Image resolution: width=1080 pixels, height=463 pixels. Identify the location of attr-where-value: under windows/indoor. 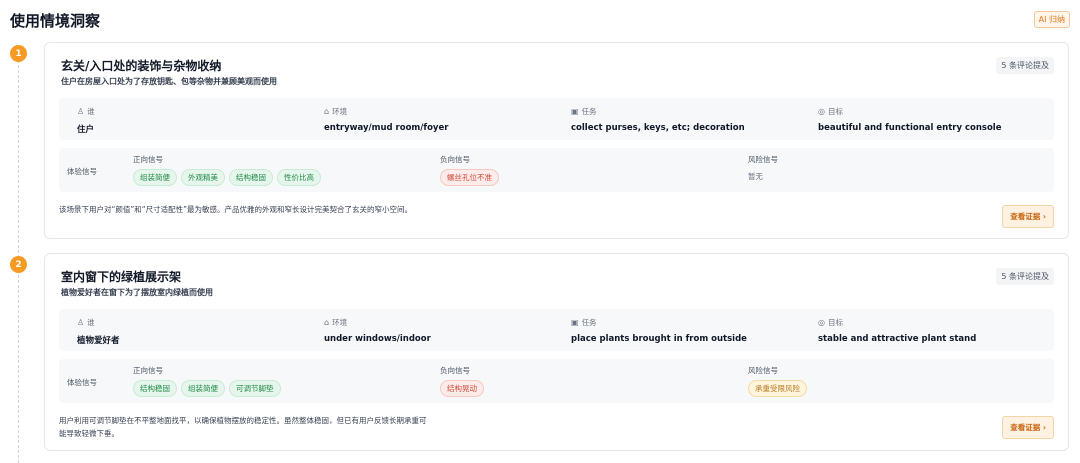
(377, 339).